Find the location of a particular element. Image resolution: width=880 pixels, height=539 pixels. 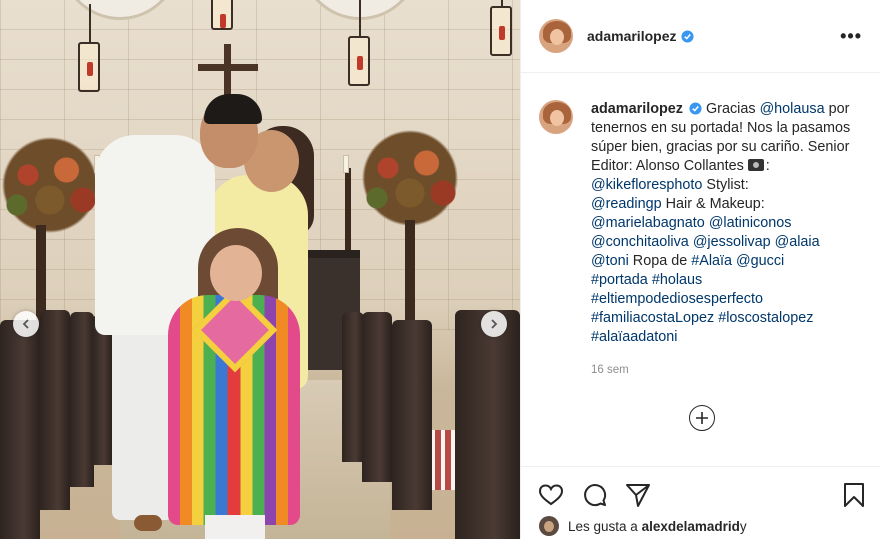

load-more-comments-button is located at coordinates (702, 418).